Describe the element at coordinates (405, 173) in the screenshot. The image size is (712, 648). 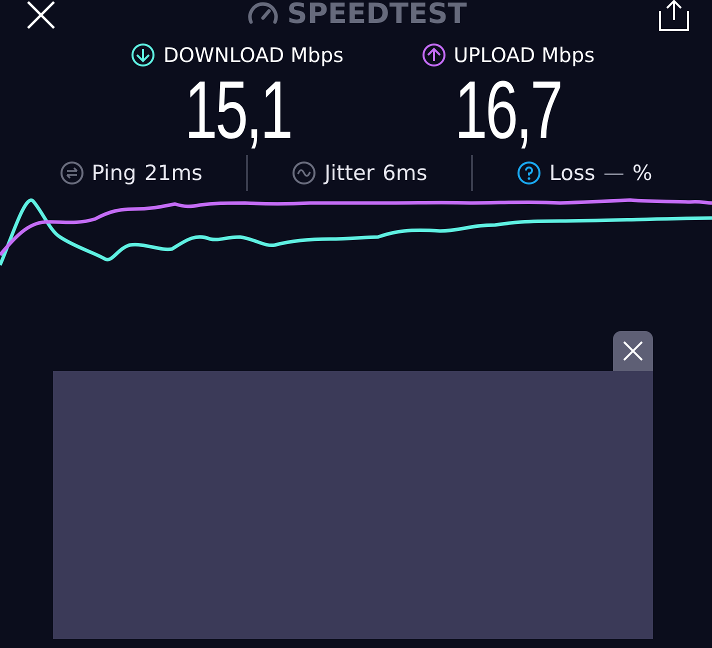
I see `jitter-value: 6ms` at that location.